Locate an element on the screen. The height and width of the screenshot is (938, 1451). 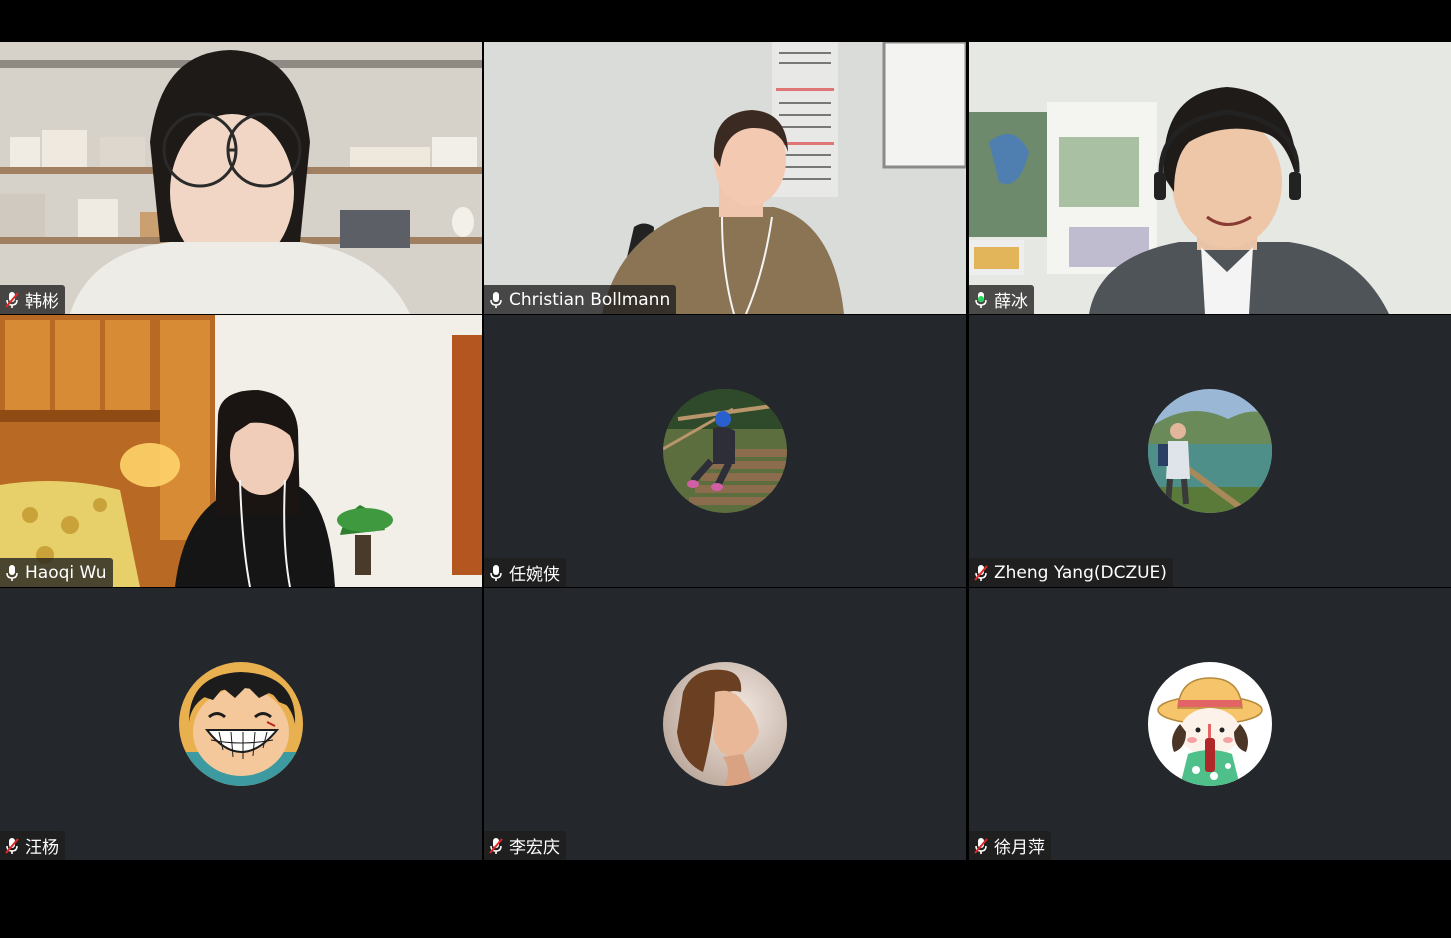
participant-name-tag: 李宏庆 is located at coordinates (525, 845).